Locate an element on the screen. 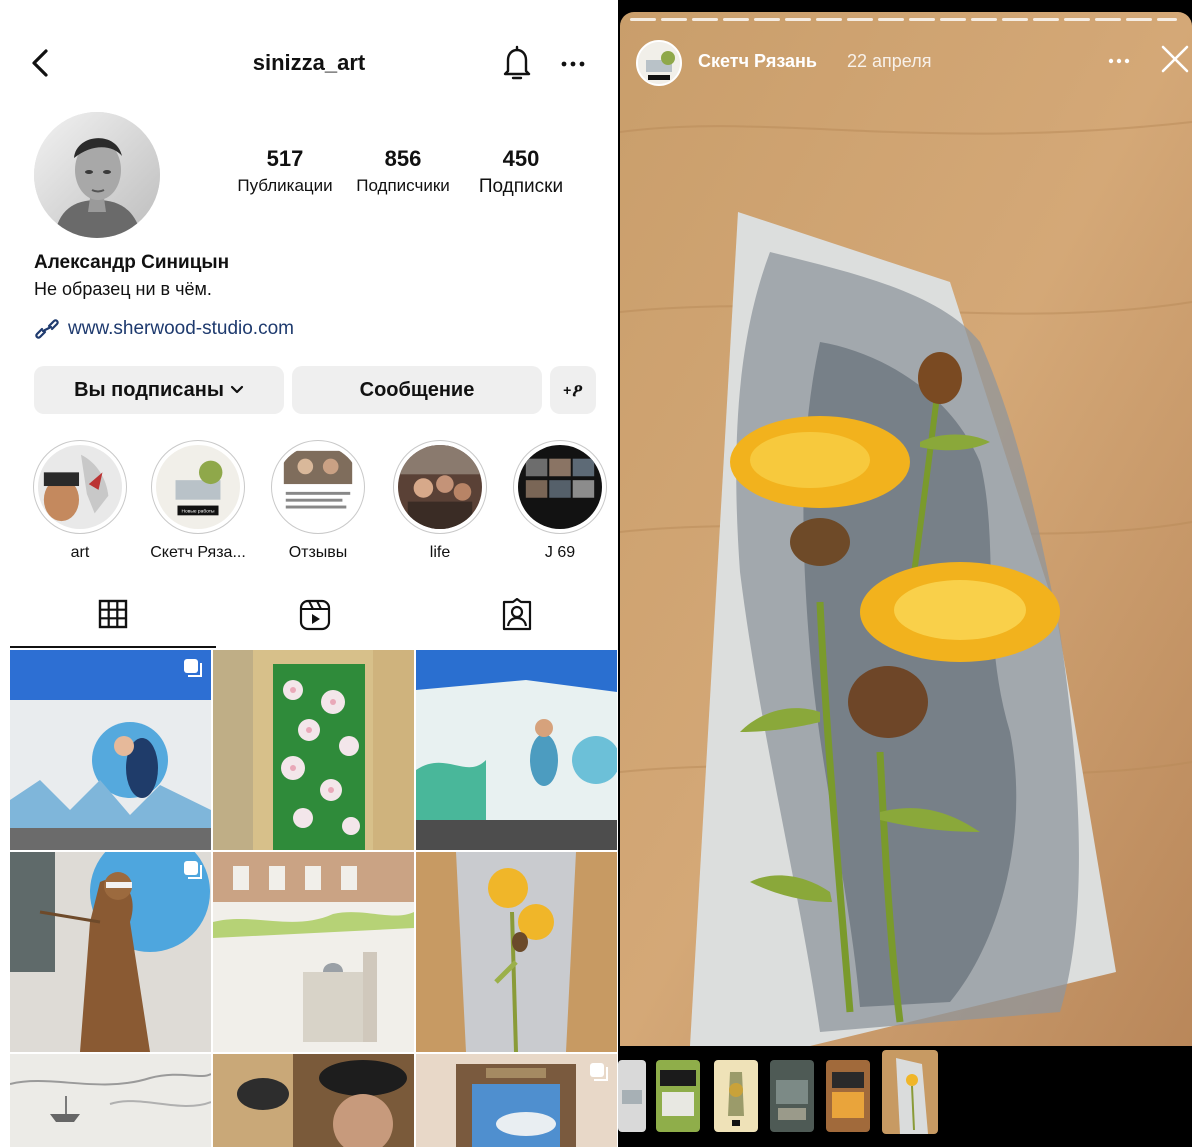  reels-icon is located at coordinates (315, 615).